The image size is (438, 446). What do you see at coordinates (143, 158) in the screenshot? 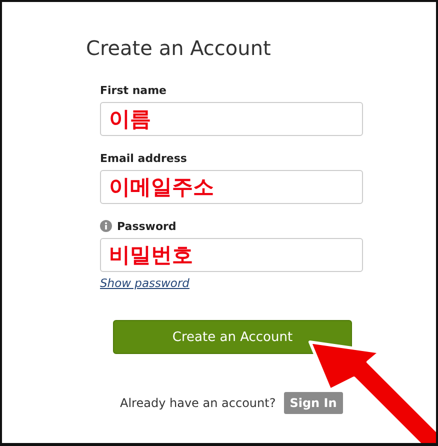
I see `field-label: Email address` at bounding box center [143, 158].